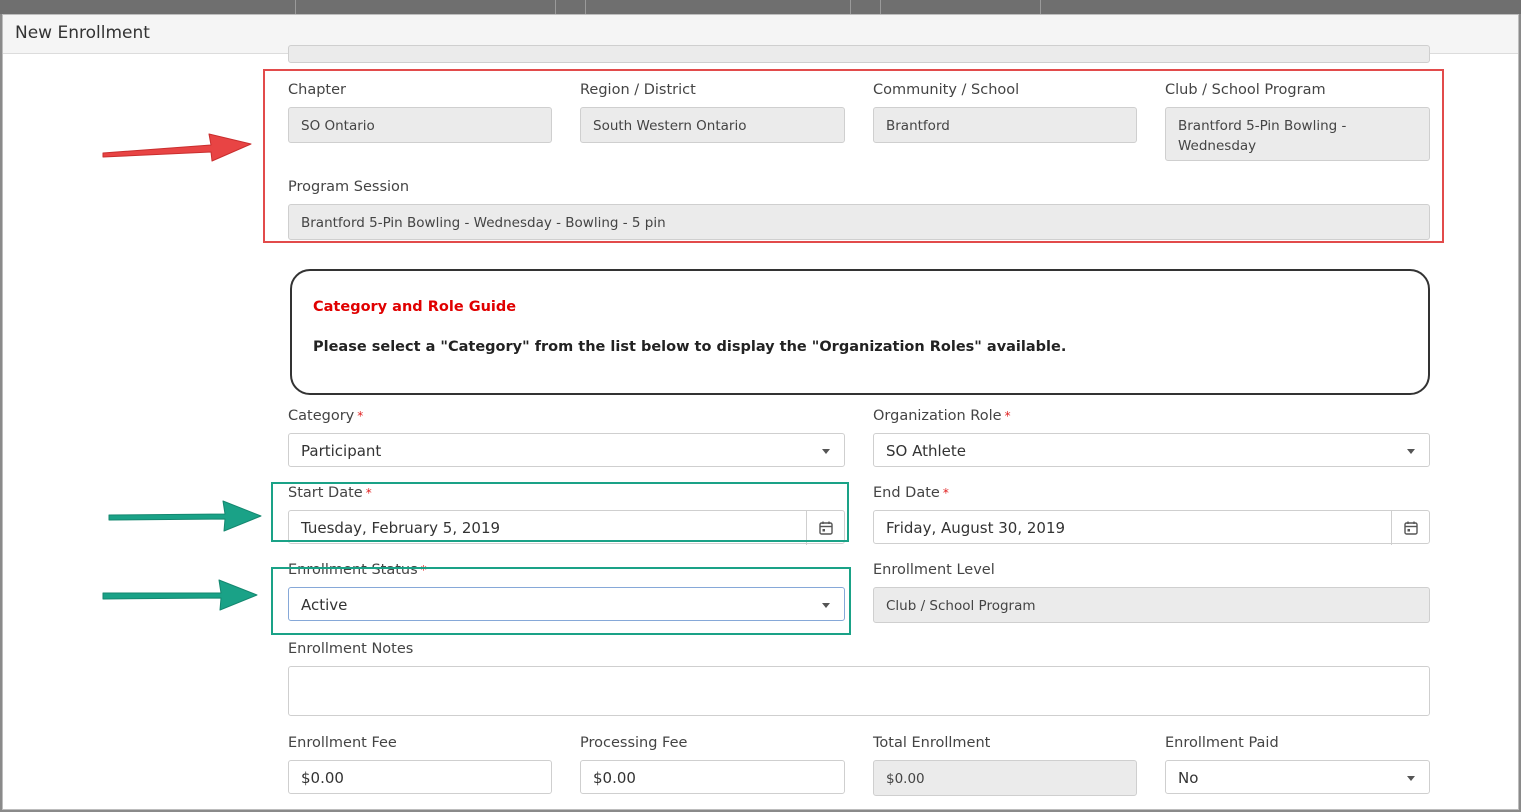 This screenshot has height=812, width=1521. Describe the element at coordinates (976, 528) in the screenshot. I see `end-date-value: Friday, August 30, 2019` at that location.